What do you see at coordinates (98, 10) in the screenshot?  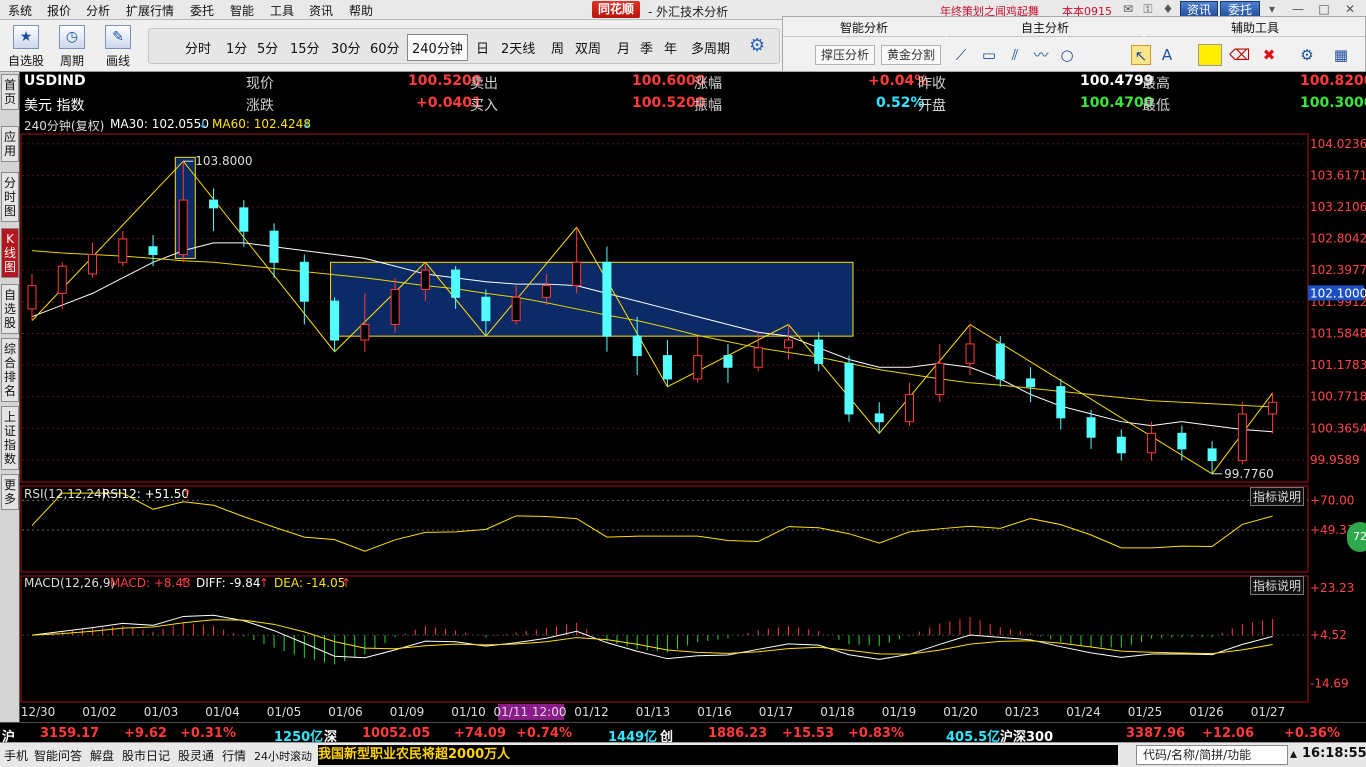 I see `menu-analysis: 分析` at bounding box center [98, 10].